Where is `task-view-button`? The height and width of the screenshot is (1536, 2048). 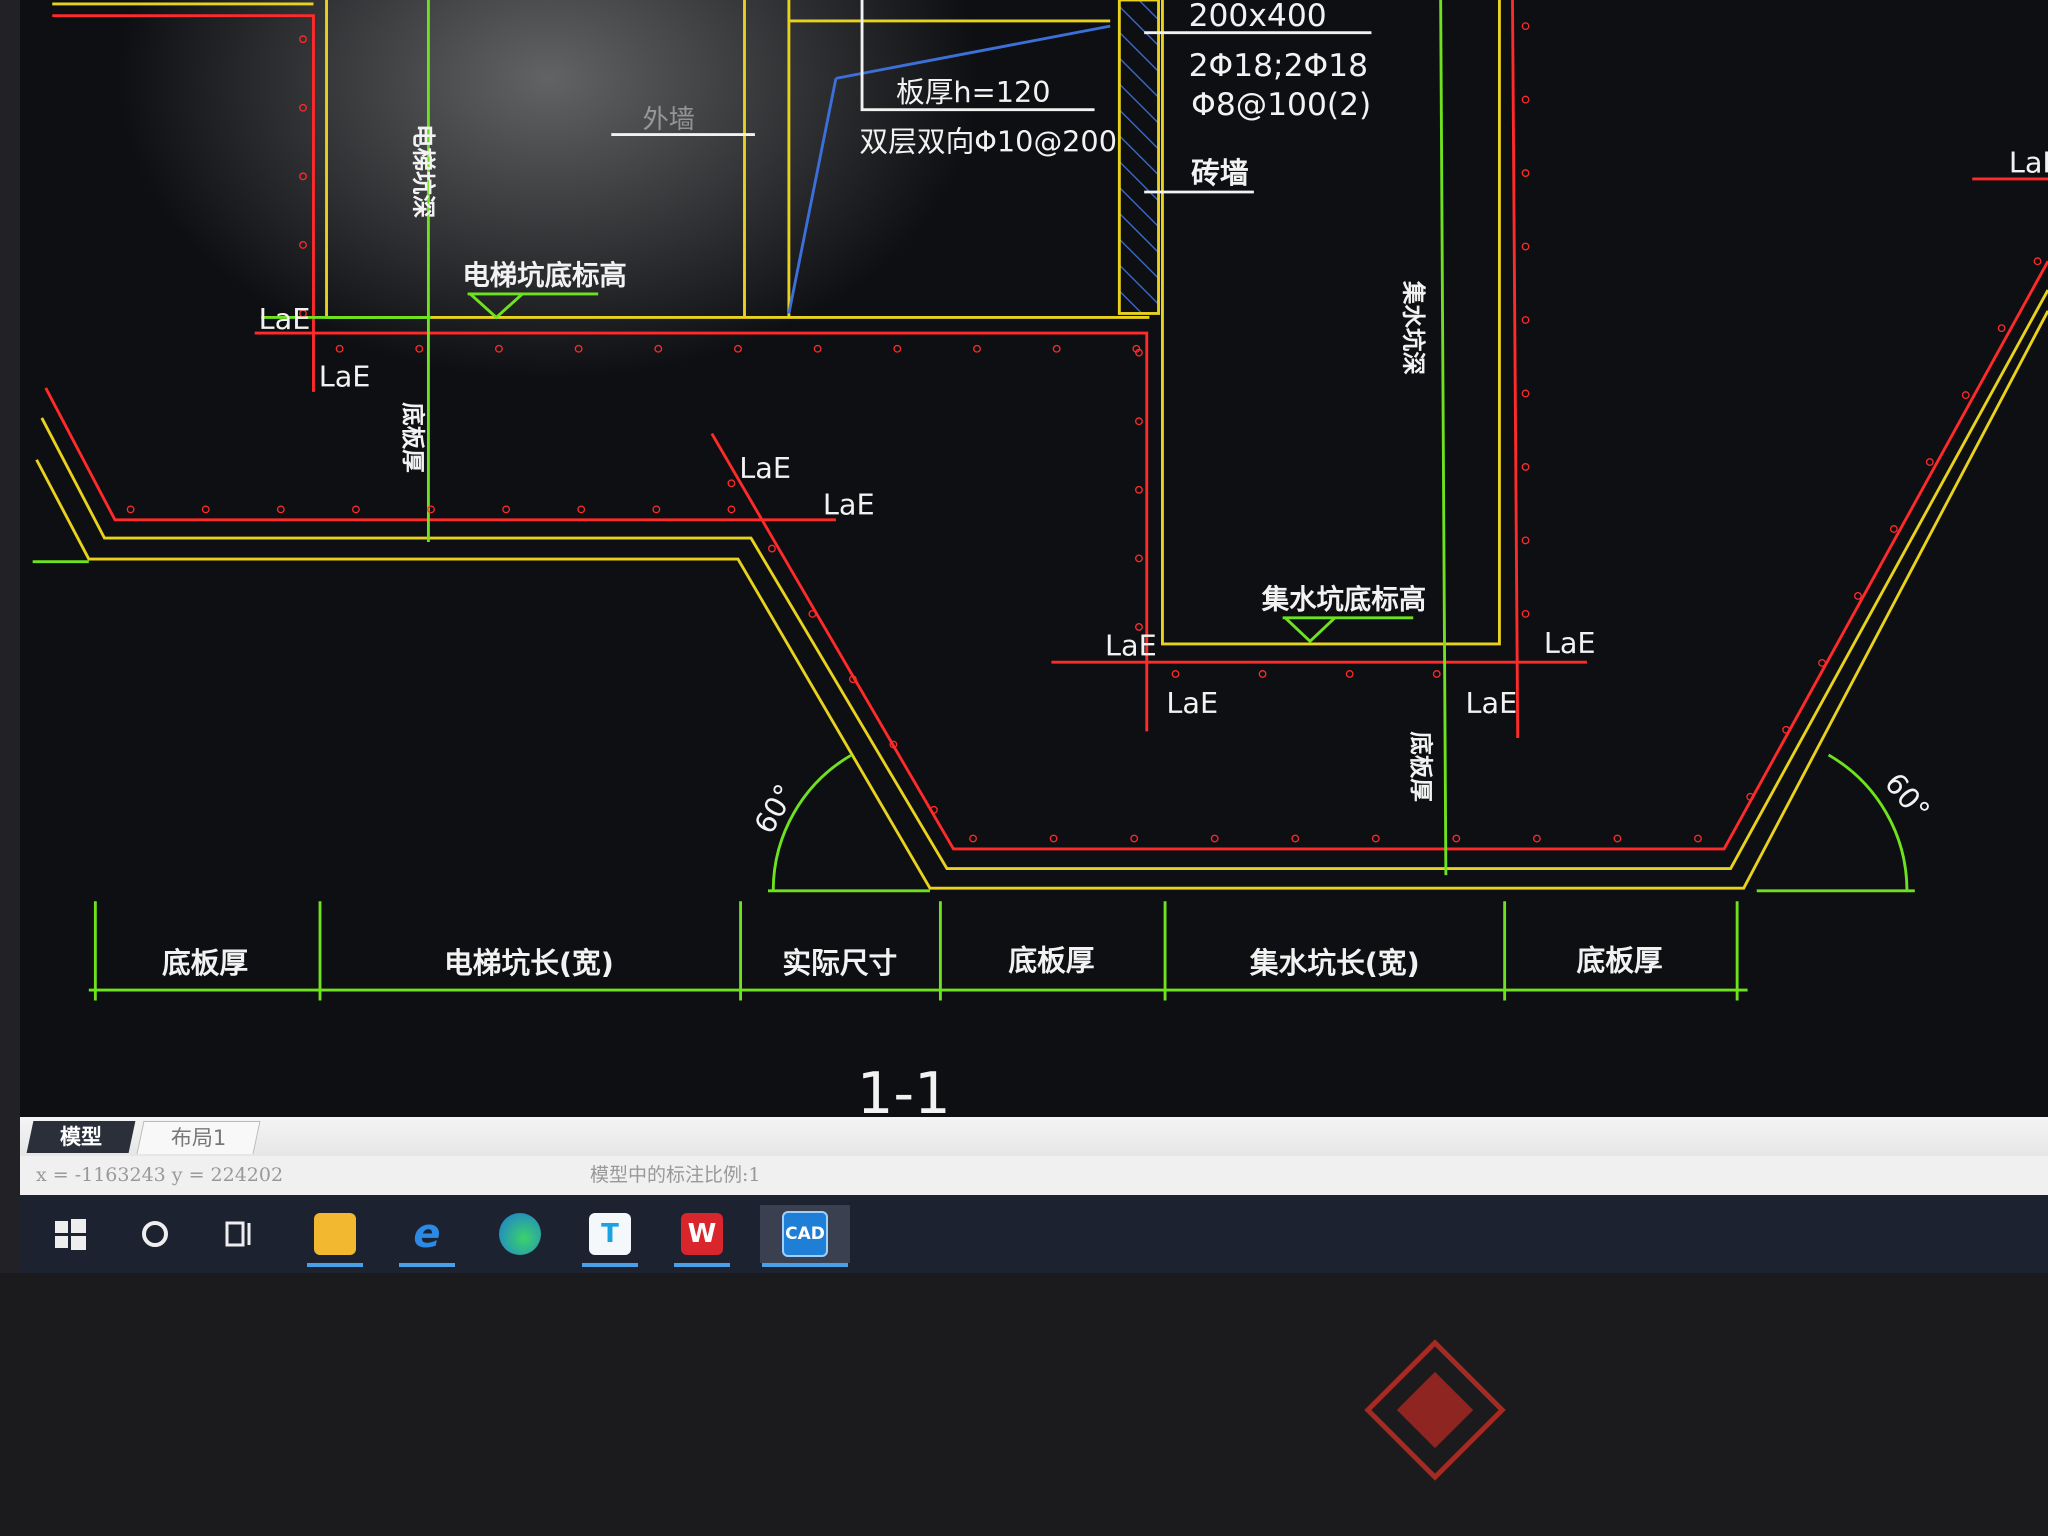
task-view-button is located at coordinates (240, 1234).